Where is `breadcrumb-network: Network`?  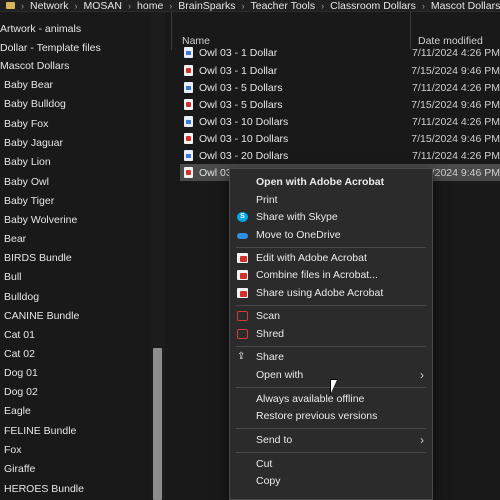
breadcrumb-network: Network is located at coordinates (49, 5).